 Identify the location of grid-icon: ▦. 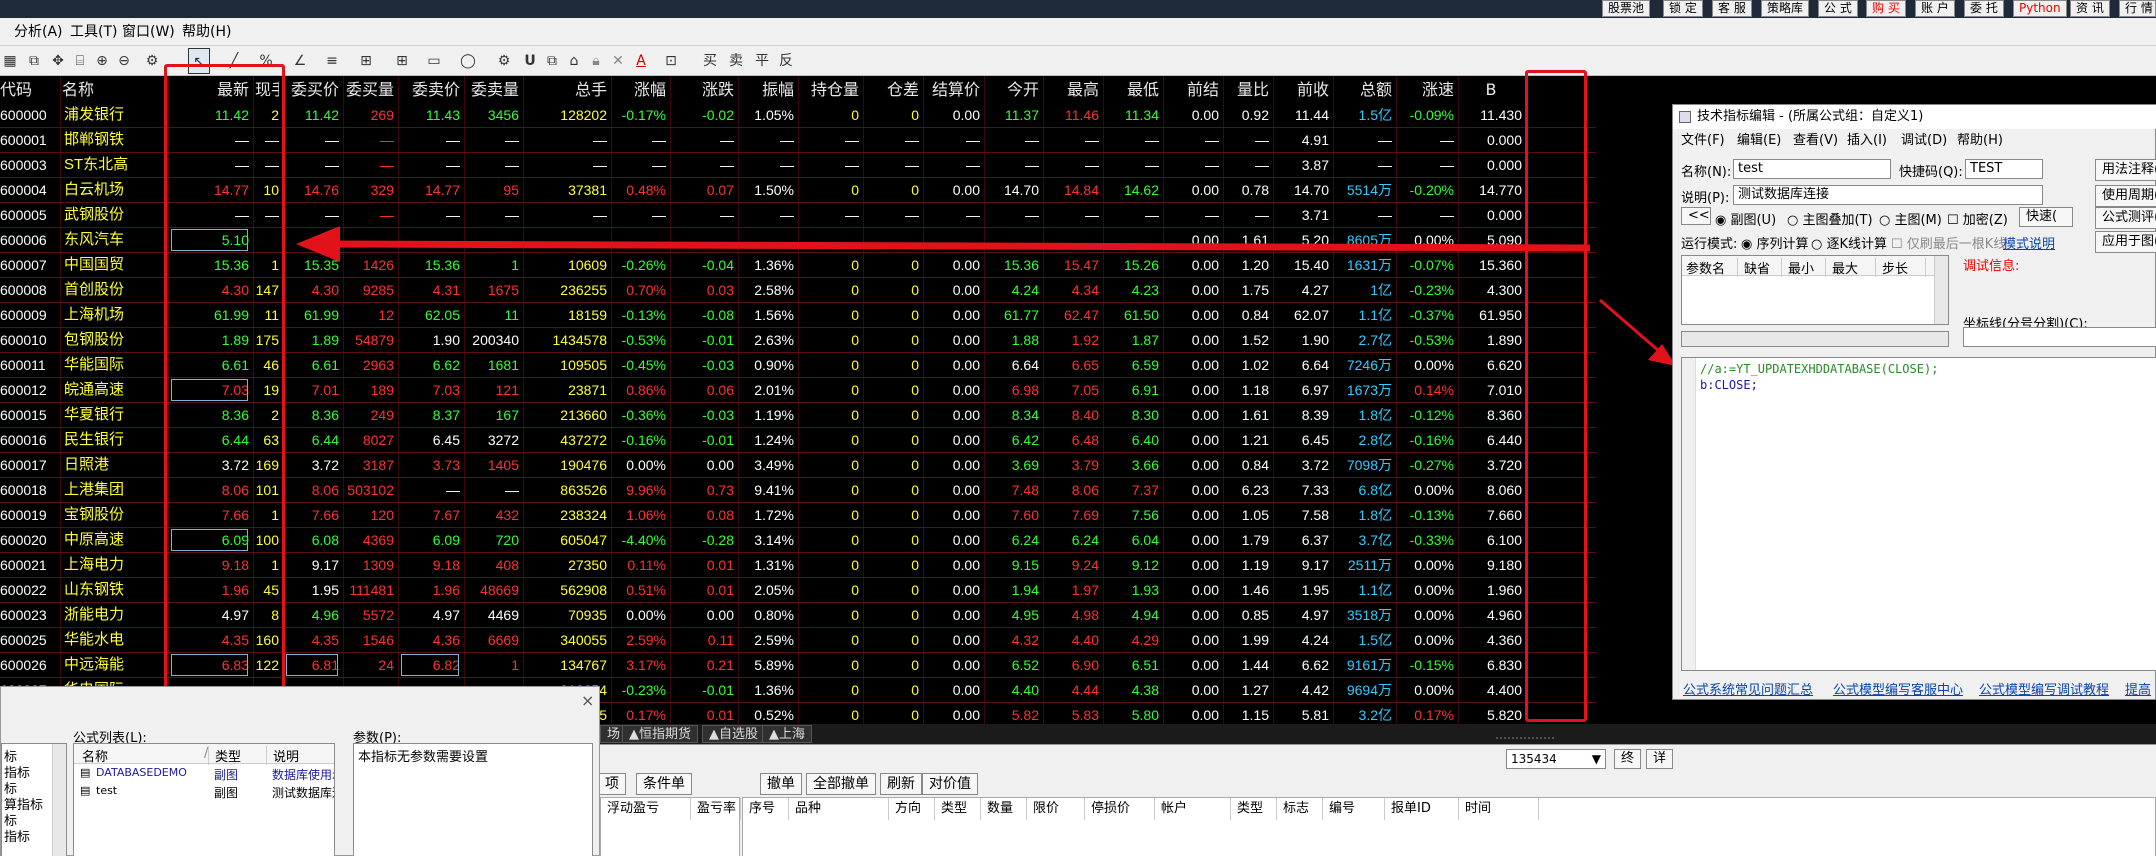
(10, 61).